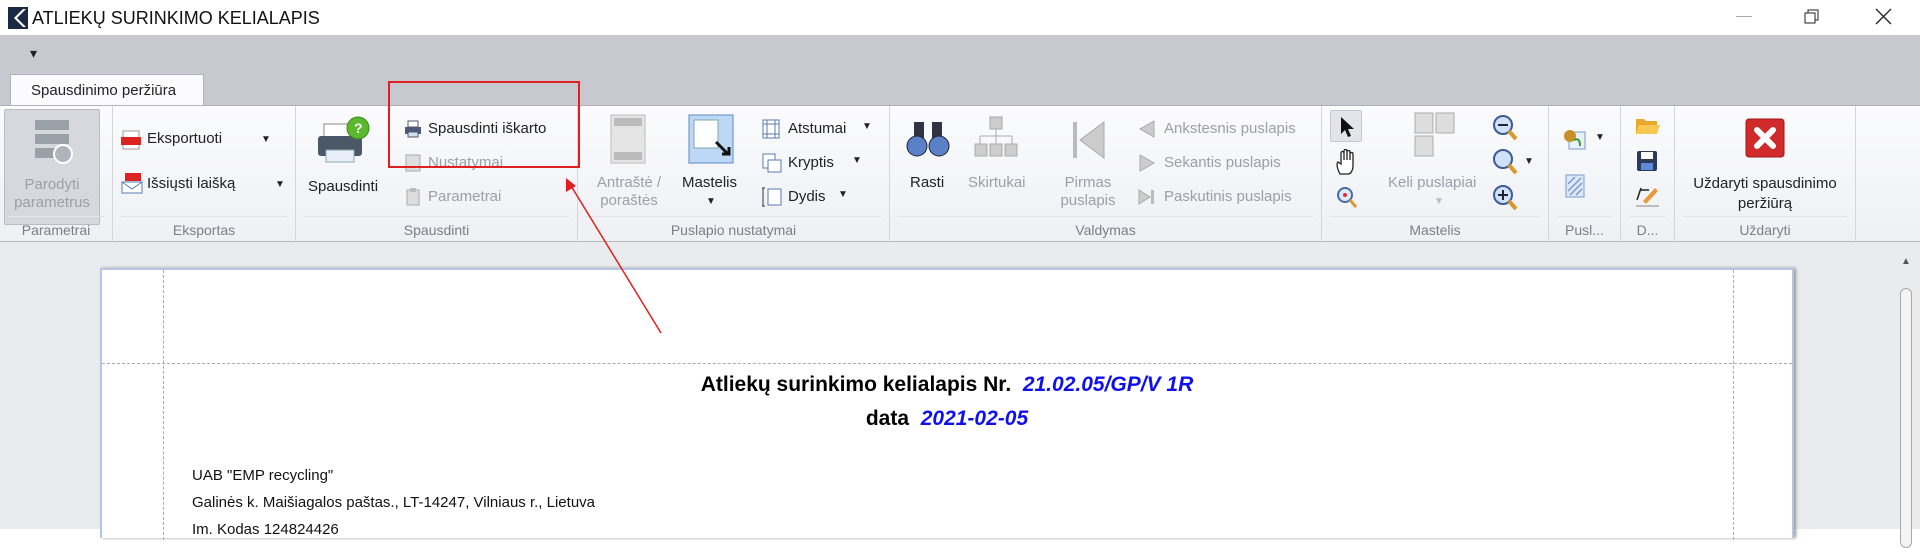 Image resolution: width=1920 pixels, height=548 pixels. I want to click on scroll-up-icon: ▲, so click(1906, 261).